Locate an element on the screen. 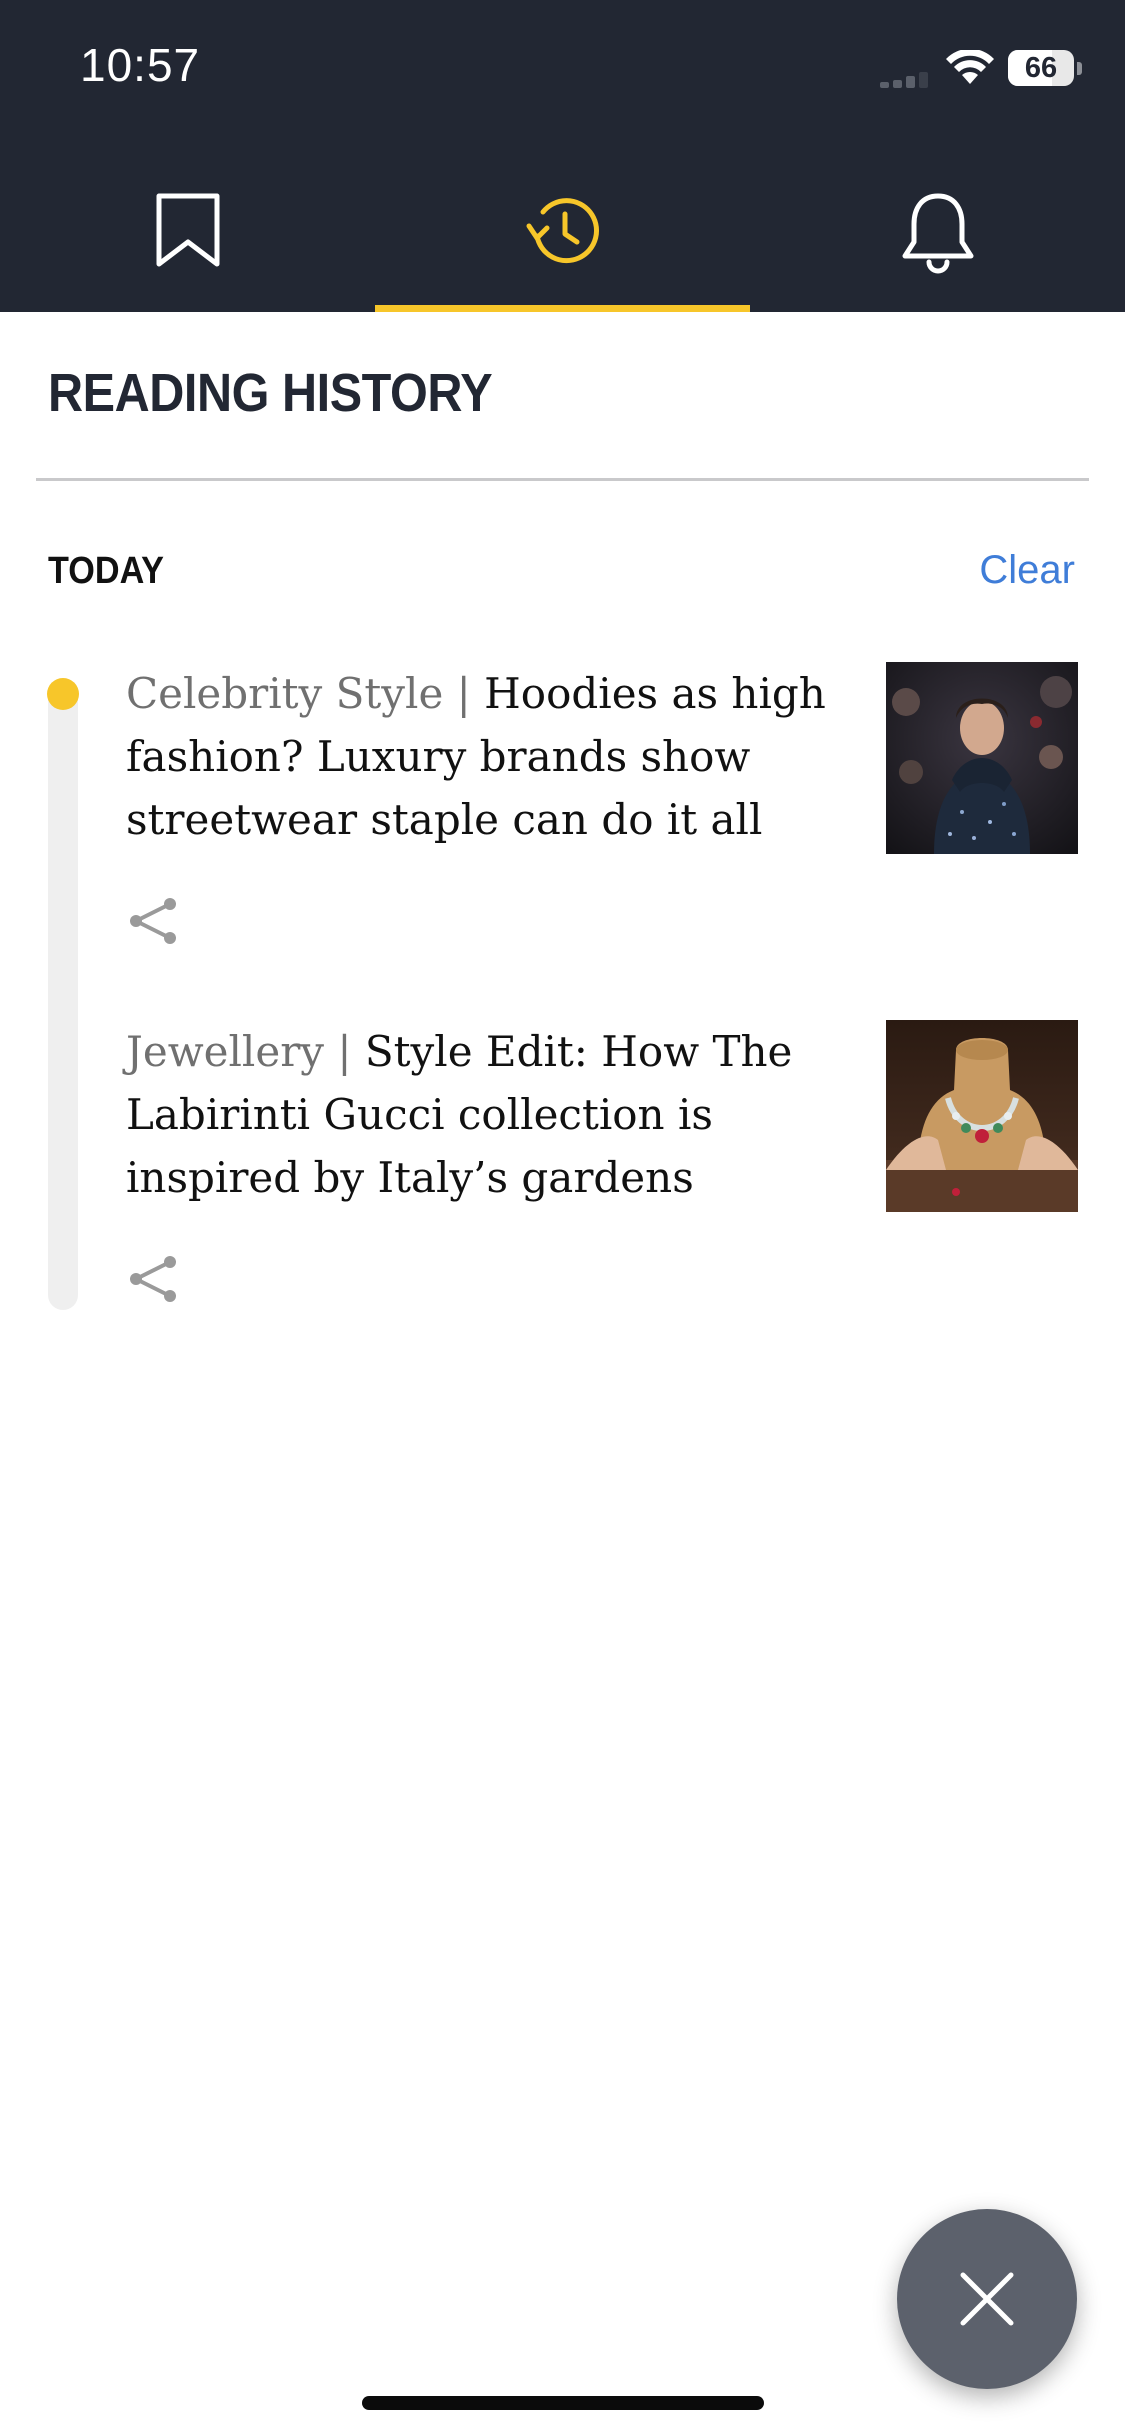  history-clock-icon is located at coordinates (562, 231).